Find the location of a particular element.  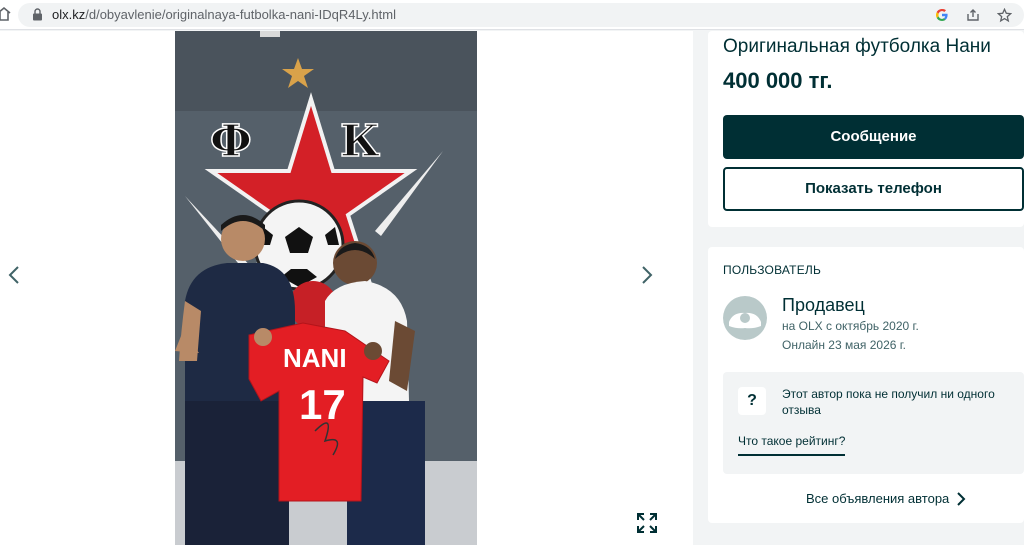

prev-arrow-icon is located at coordinates (13, 275).